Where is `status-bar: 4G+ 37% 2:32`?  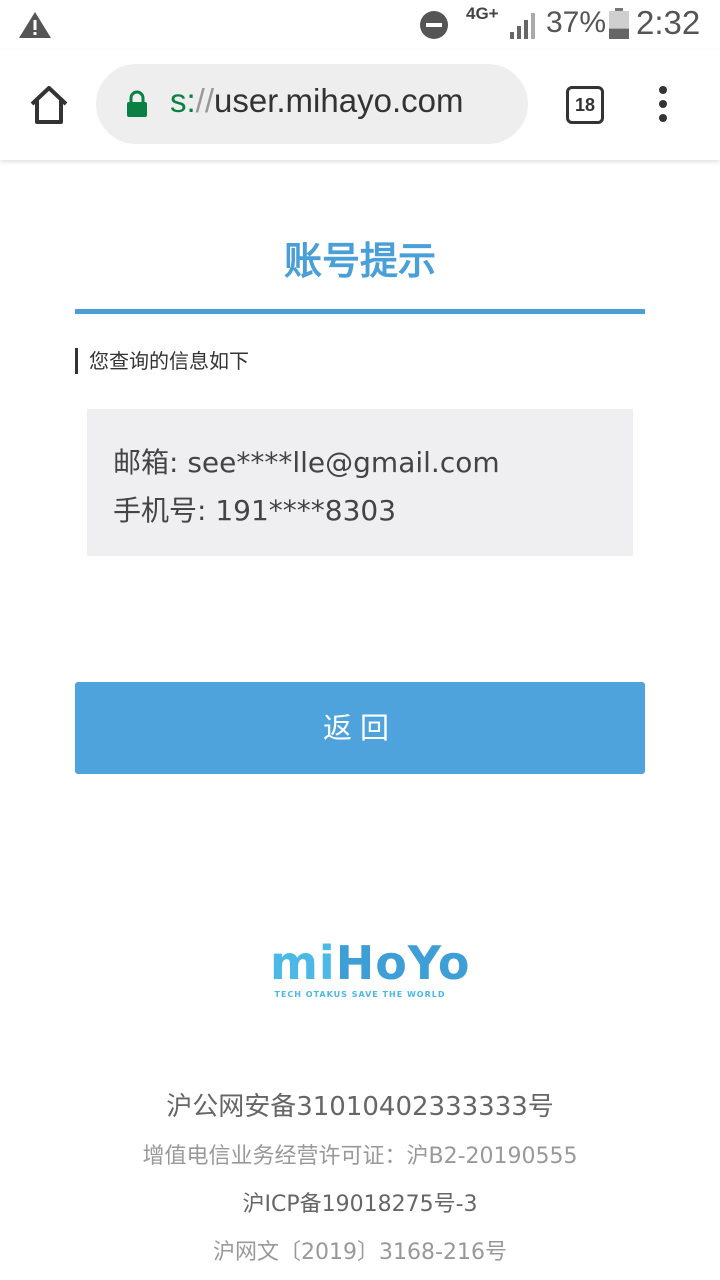 status-bar: 4G+ 37% 2:32 is located at coordinates (360, 25).